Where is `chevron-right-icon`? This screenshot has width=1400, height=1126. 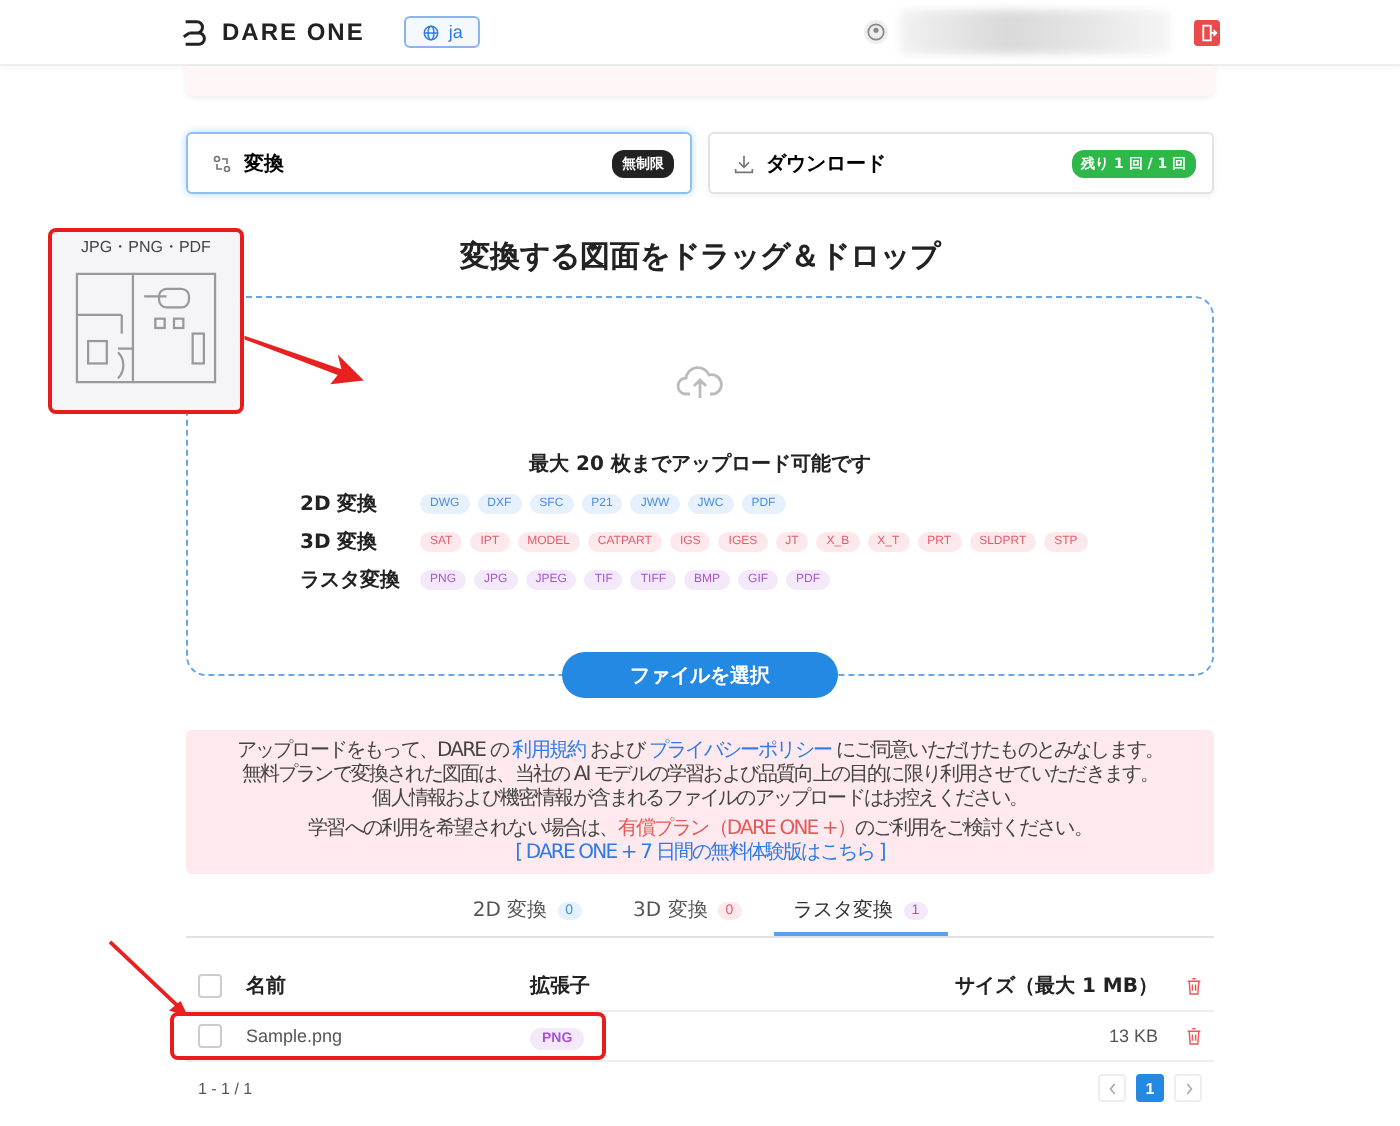
chevron-right-icon is located at coordinates (1188, 1088).